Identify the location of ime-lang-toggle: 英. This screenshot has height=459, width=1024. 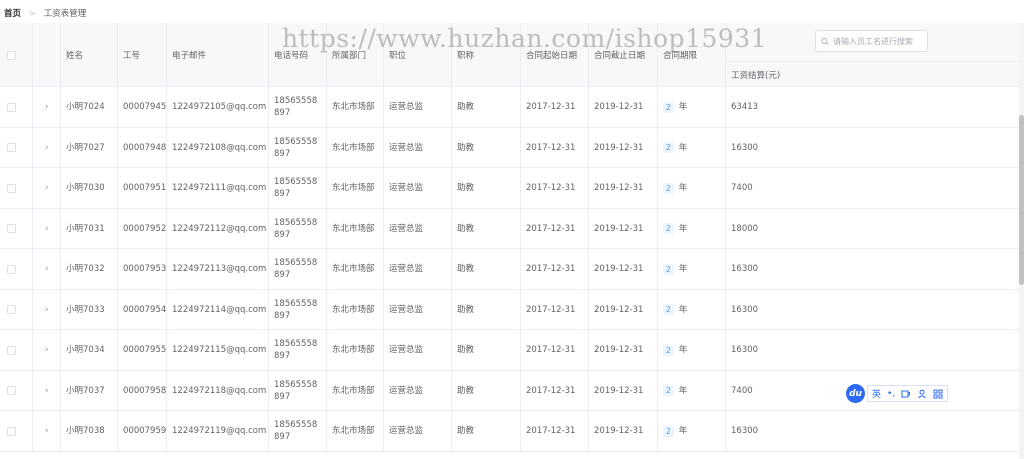
(876, 393).